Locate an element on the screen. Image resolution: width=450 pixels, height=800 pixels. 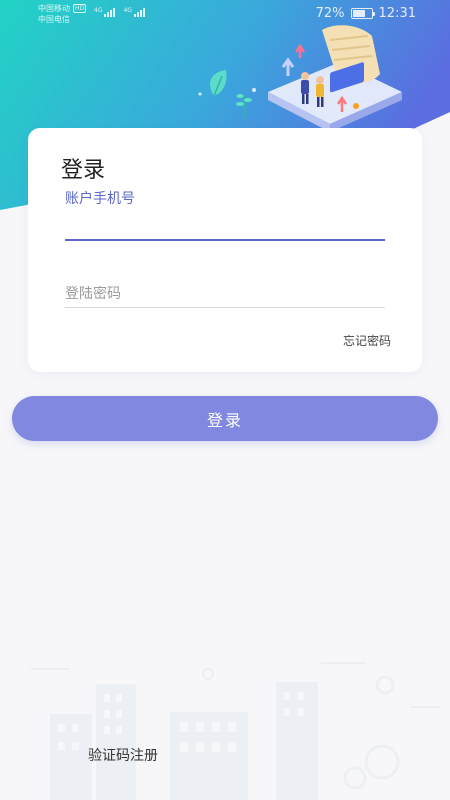
phone-field-group: 账户手机号 is located at coordinates (225, 215).